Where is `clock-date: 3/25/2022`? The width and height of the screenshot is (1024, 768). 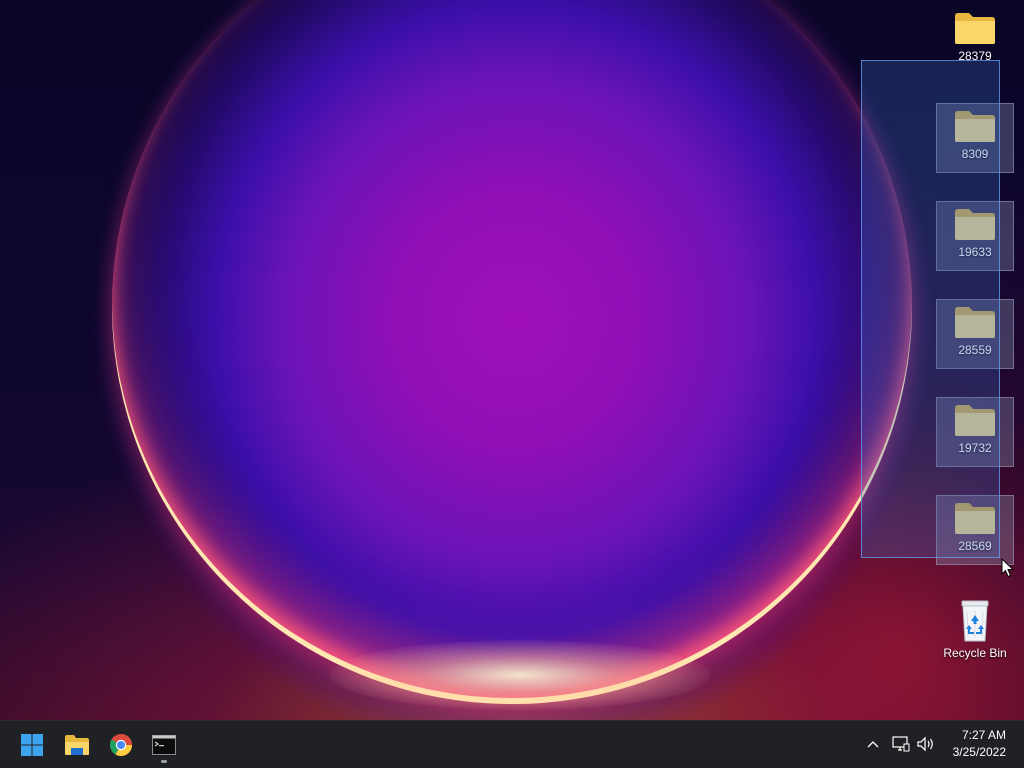 clock-date: 3/25/2022 is located at coordinates (979, 752).